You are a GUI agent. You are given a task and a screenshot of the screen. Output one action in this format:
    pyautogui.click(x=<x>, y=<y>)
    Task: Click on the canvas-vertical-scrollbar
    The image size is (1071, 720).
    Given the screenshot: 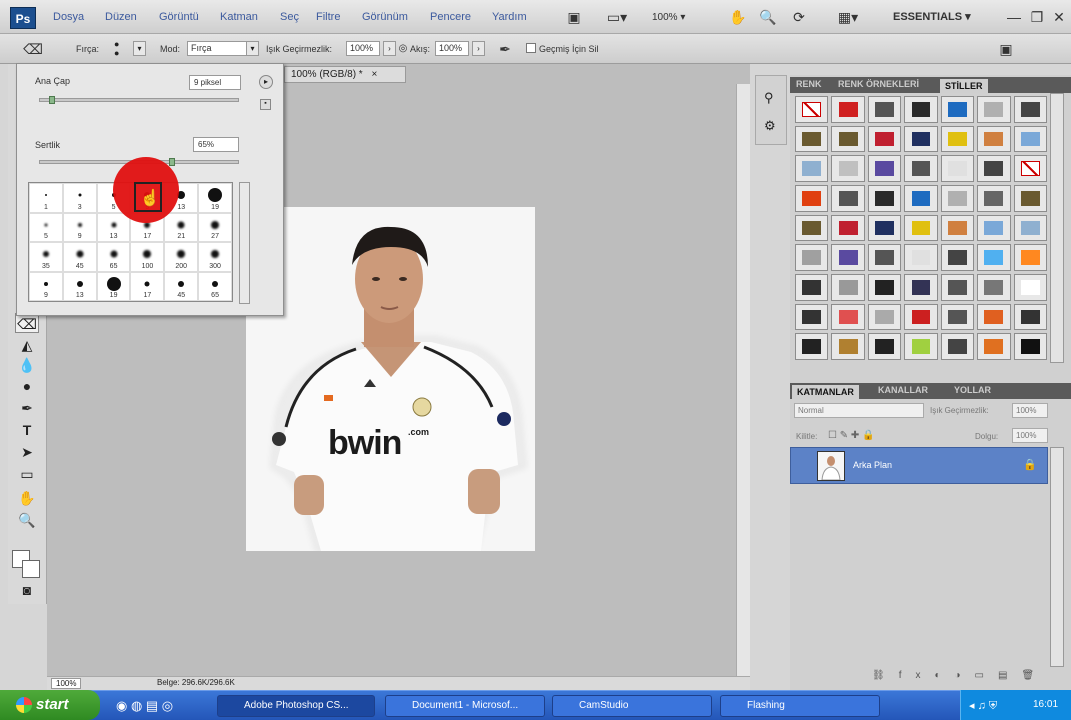 What is the action you would take?
    pyautogui.click(x=743, y=380)
    